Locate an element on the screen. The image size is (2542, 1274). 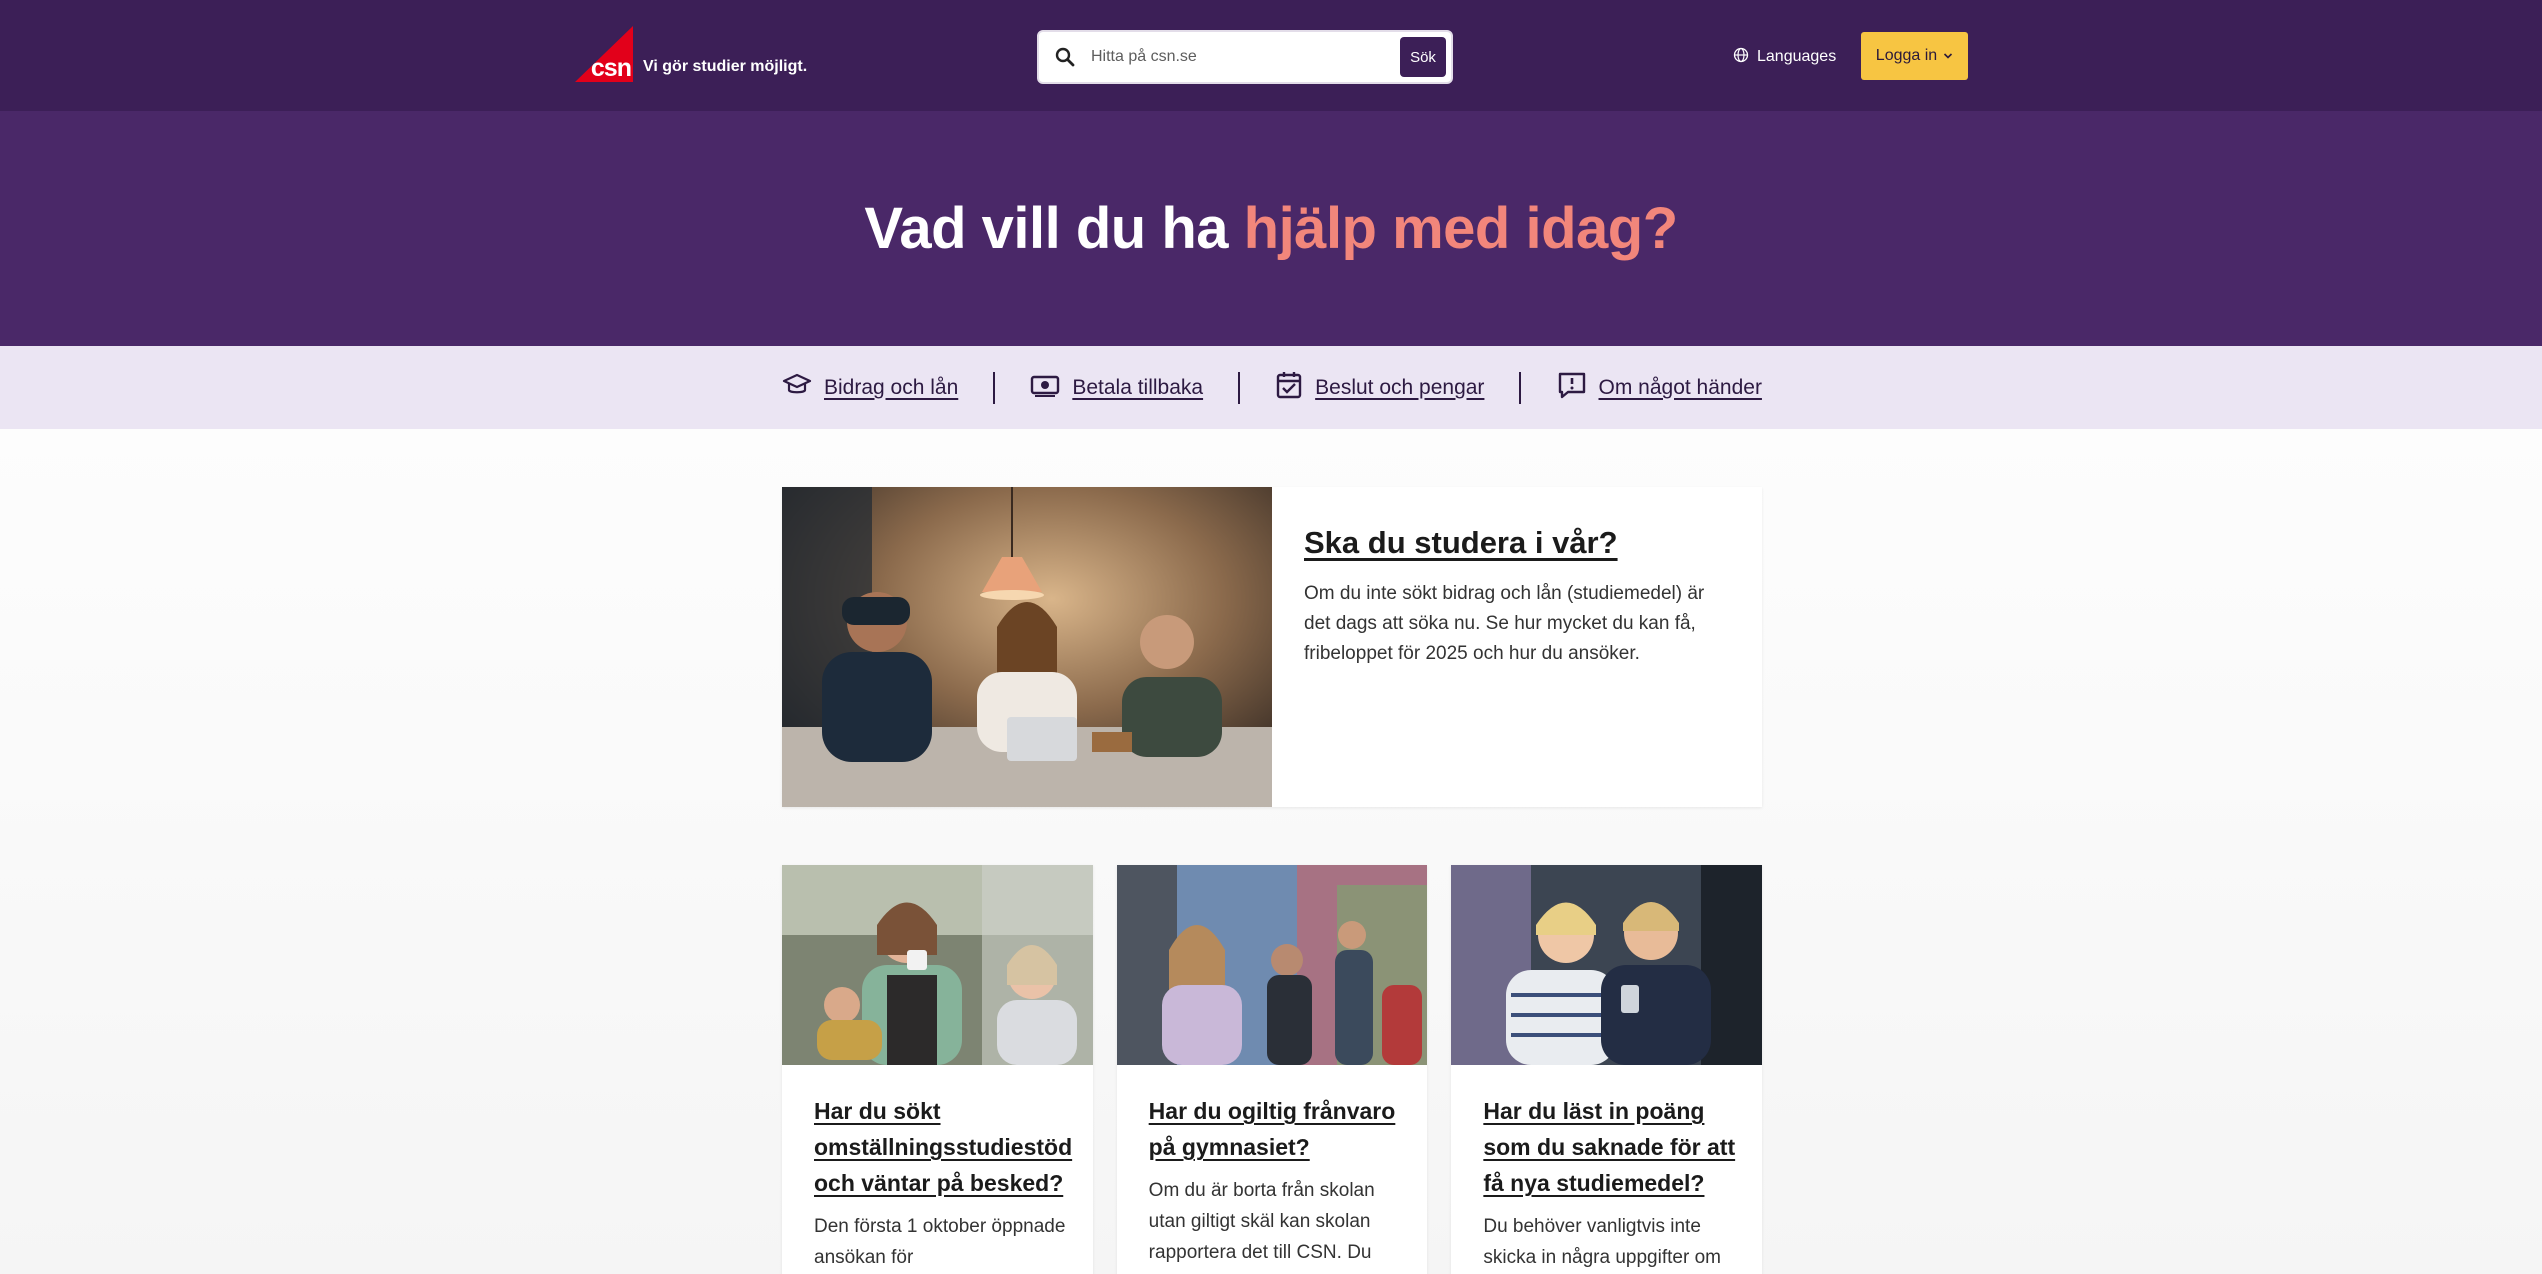
quicknav-betala-tillbaka: Betala tillbaka is located at coordinates (1116, 387).